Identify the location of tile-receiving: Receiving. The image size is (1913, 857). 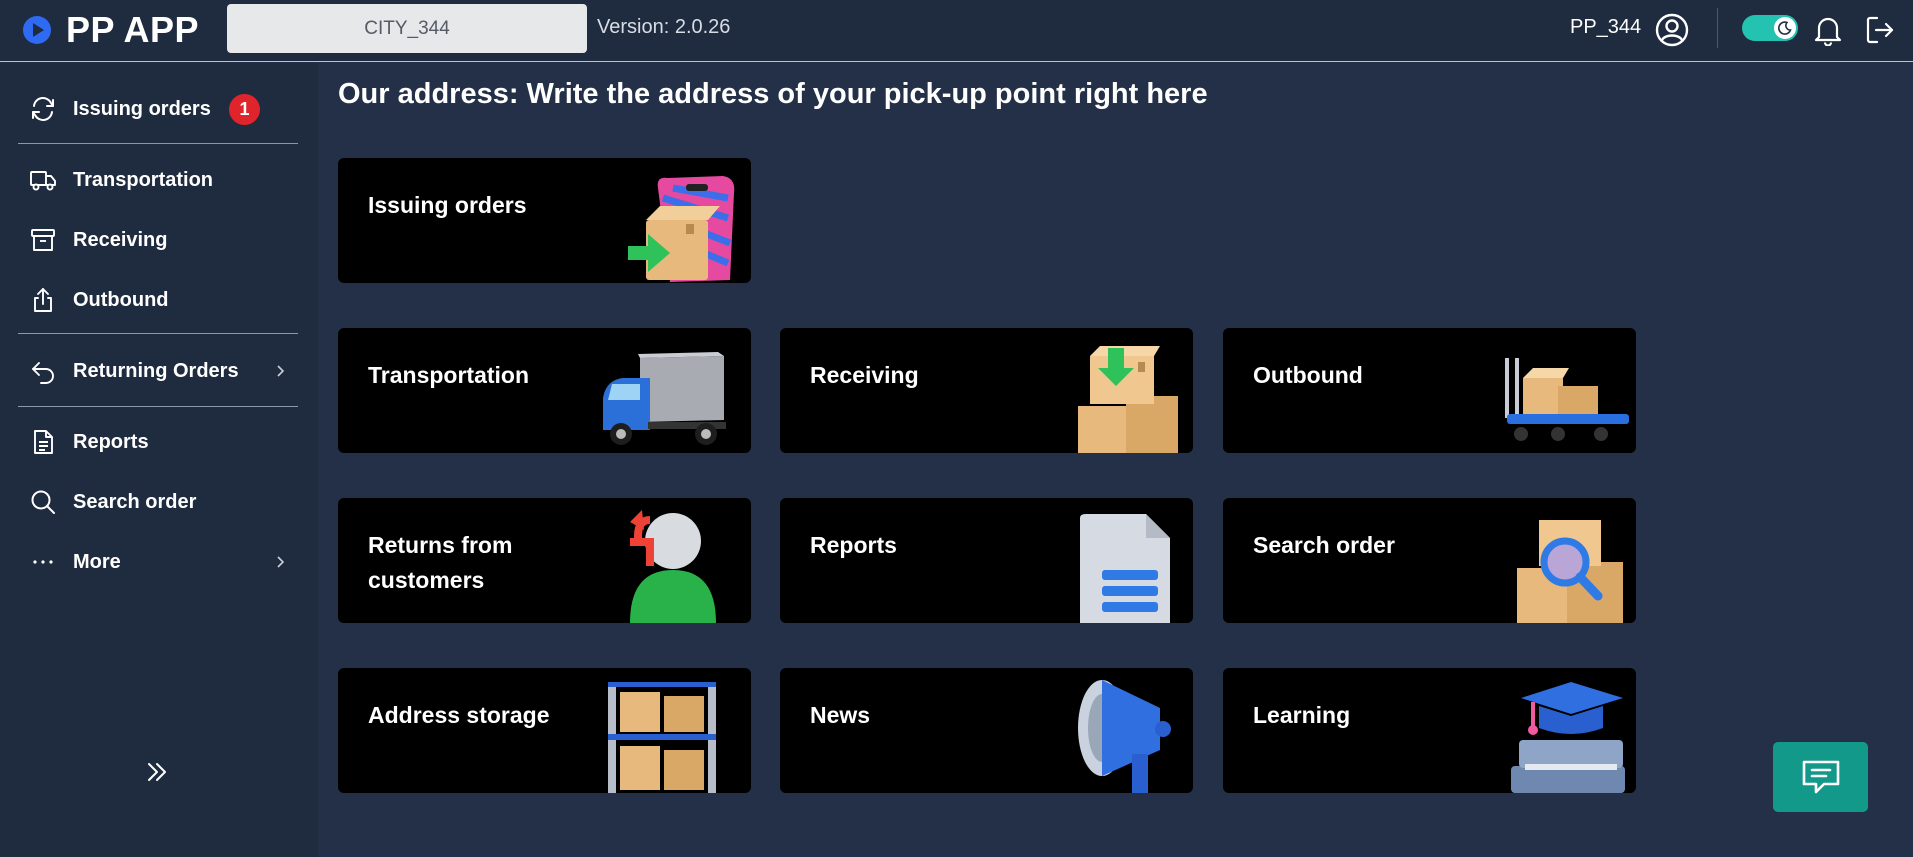
(986, 390).